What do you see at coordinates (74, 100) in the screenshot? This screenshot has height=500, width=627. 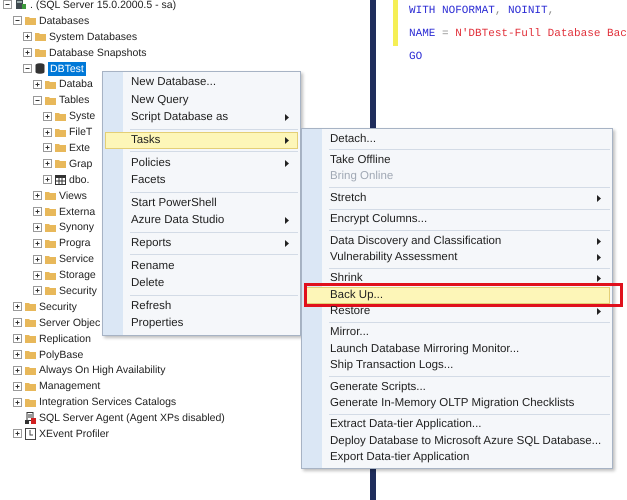 I see `tree-node-label: Tables` at bounding box center [74, 100].